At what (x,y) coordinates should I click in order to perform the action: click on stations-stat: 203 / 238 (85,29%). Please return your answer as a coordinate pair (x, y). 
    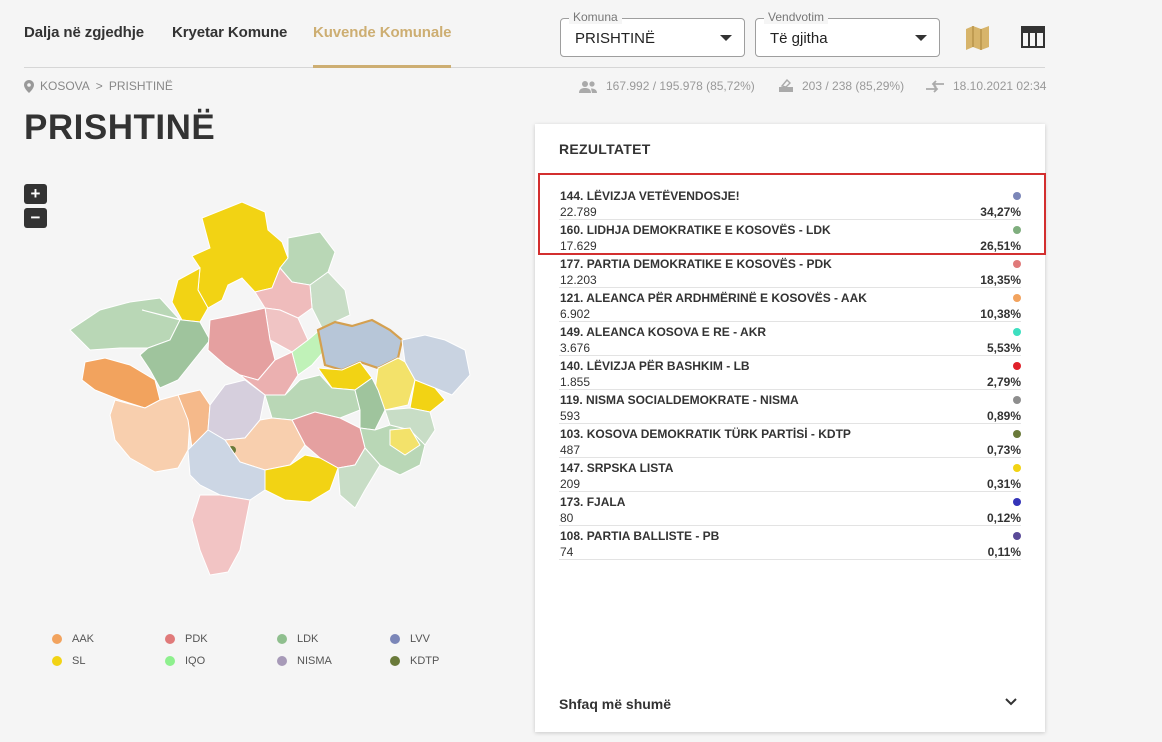
    Looking at the image, I should click on (841, 86).